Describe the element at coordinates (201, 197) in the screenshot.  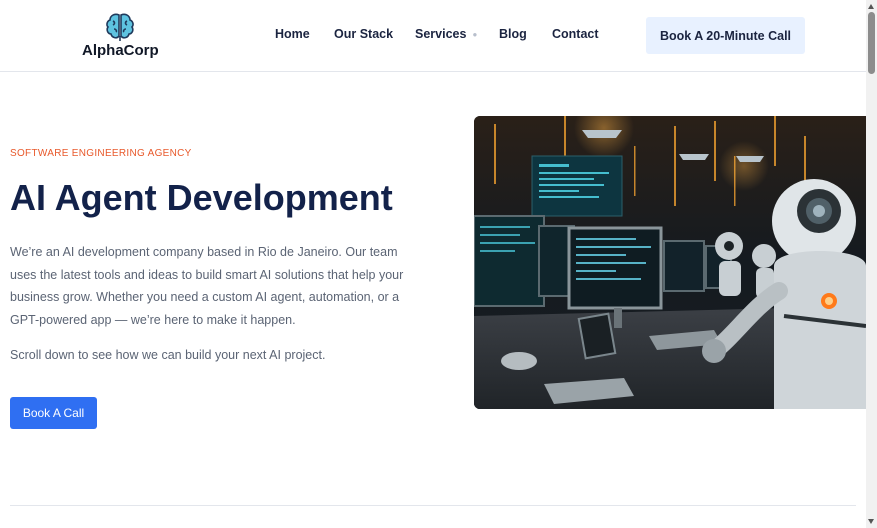
I see `page-title: AI Agent Development` at that location.